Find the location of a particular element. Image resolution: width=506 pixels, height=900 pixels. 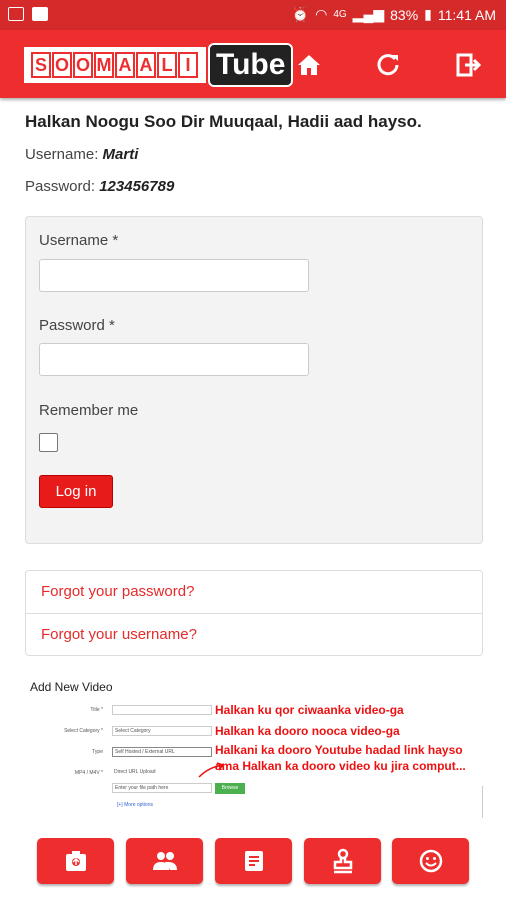

logout-button is located at coordinates (468, 65).